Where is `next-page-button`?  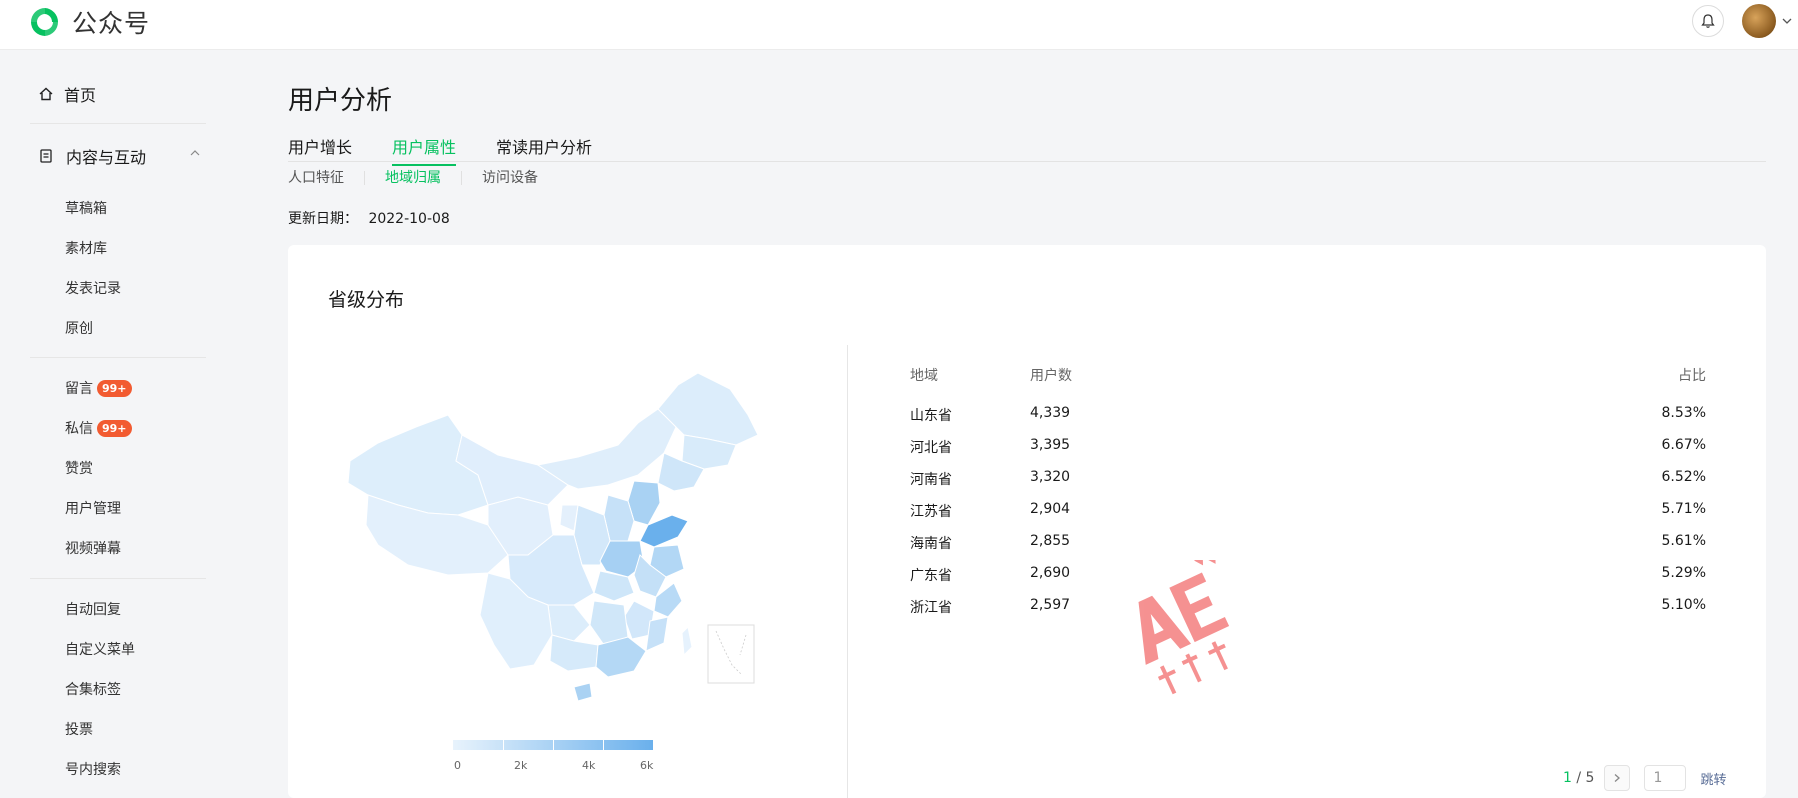
next-page-button is located at coordinates (1617, 778).